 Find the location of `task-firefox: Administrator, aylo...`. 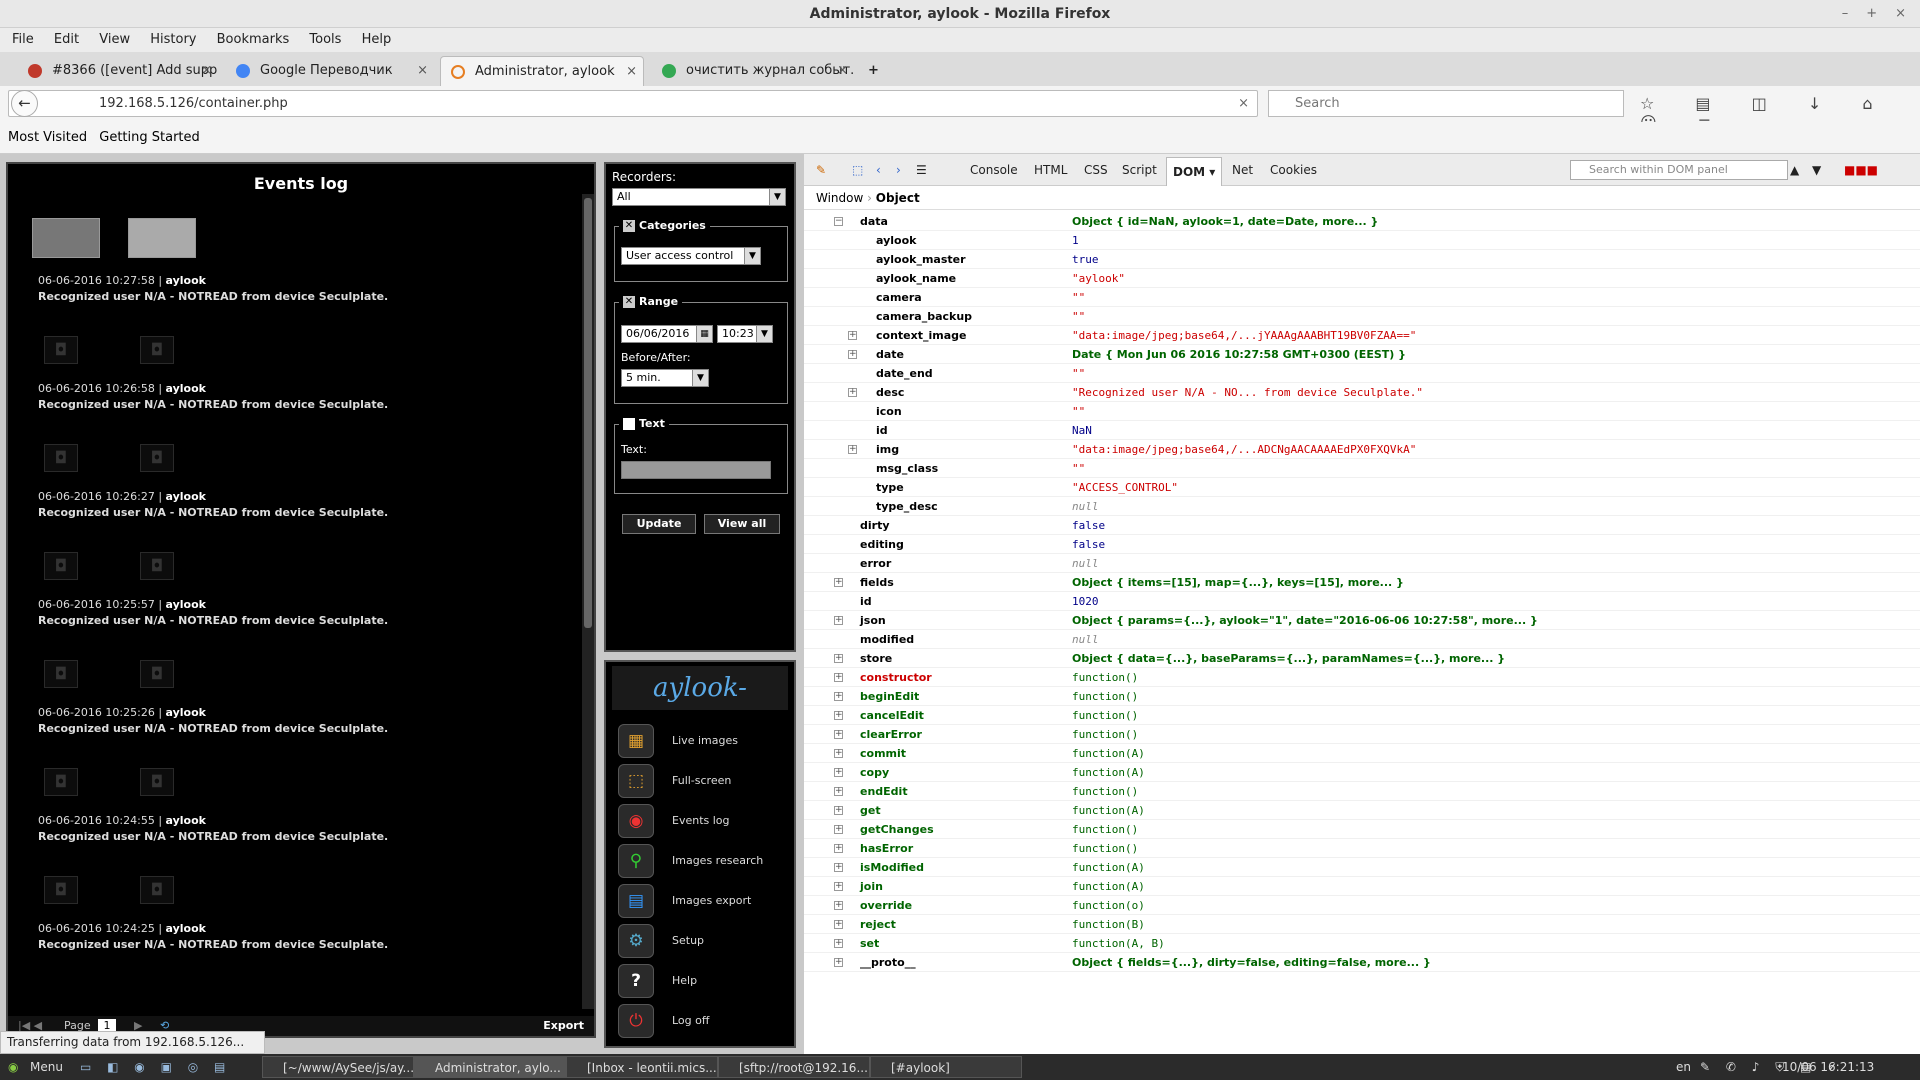

task-firefox: Administrator, aylo... is located at coordinates (490, 1067).